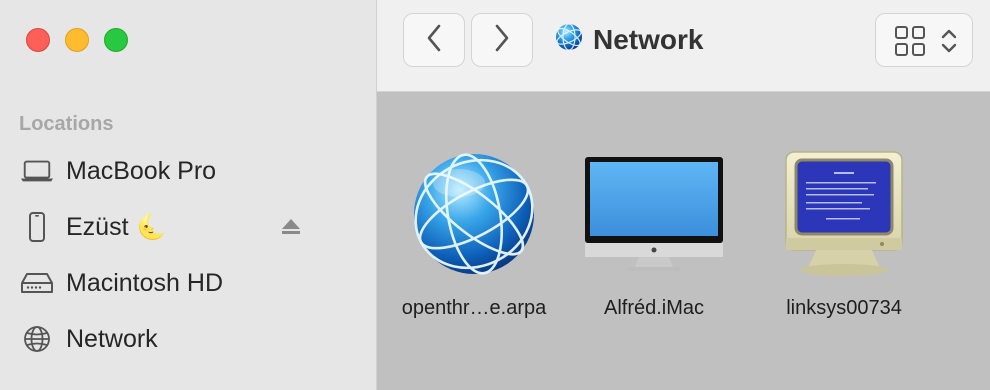 The height and width of the screenshot is (390, 990). I want to click on window-controls, so click(77, 40).